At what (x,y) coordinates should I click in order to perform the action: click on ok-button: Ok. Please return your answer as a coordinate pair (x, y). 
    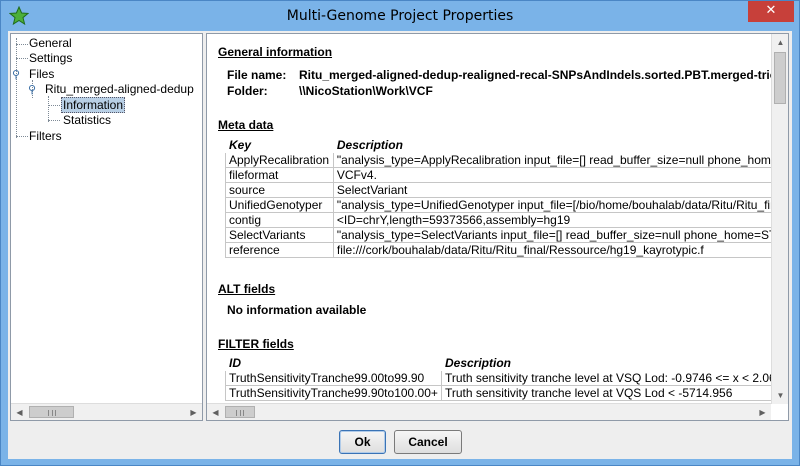
    Looking at the image, I should click on (362, 442).